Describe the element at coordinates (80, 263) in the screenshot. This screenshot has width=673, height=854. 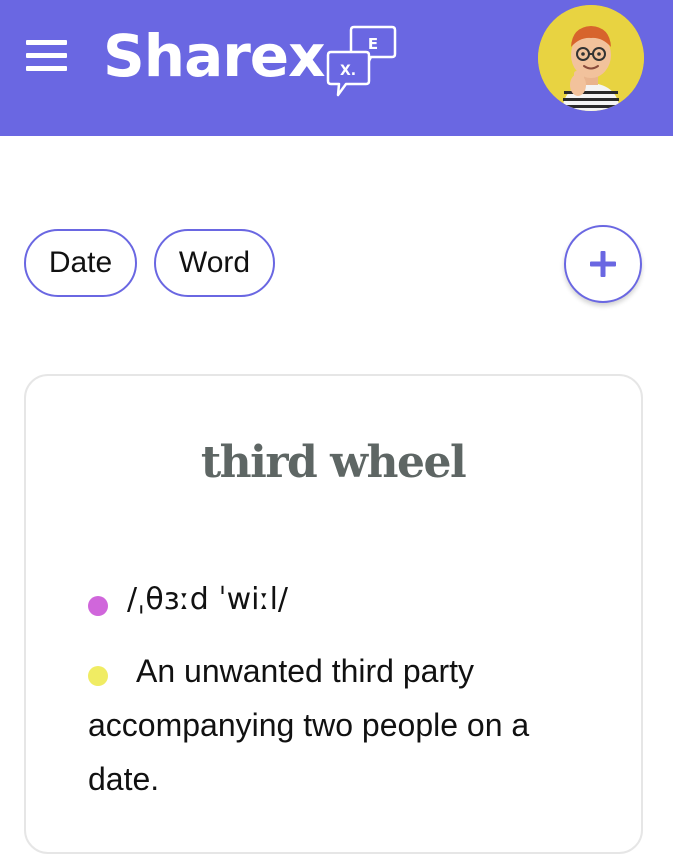
I see `filter-date-button: Date` at that location.